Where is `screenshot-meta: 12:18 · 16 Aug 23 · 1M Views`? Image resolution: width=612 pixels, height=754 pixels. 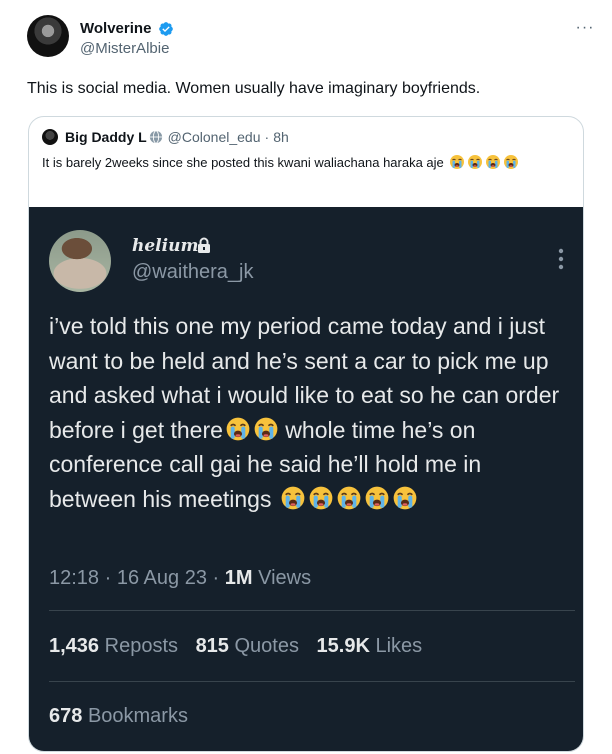
screenshot-meta: 12:18 · 16 Aug 23 · 1M Views is located at coordinates (180, 578).